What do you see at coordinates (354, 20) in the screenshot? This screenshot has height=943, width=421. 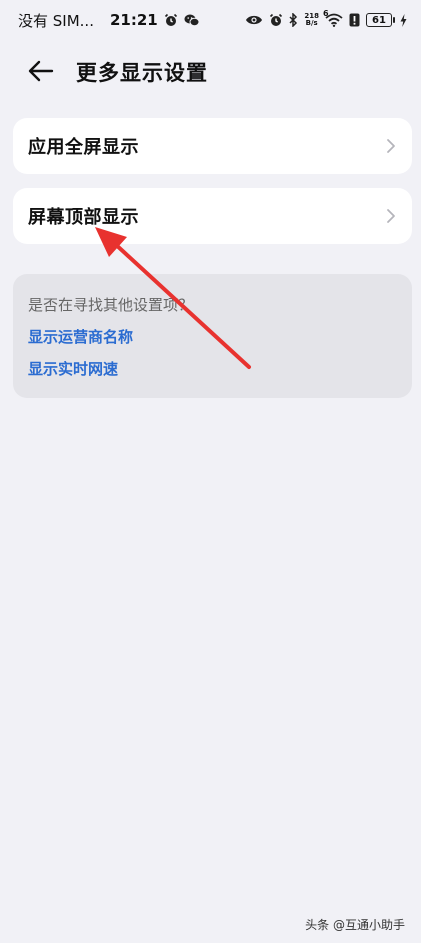 I see `alert-icon` at bounding box center [354, 20].